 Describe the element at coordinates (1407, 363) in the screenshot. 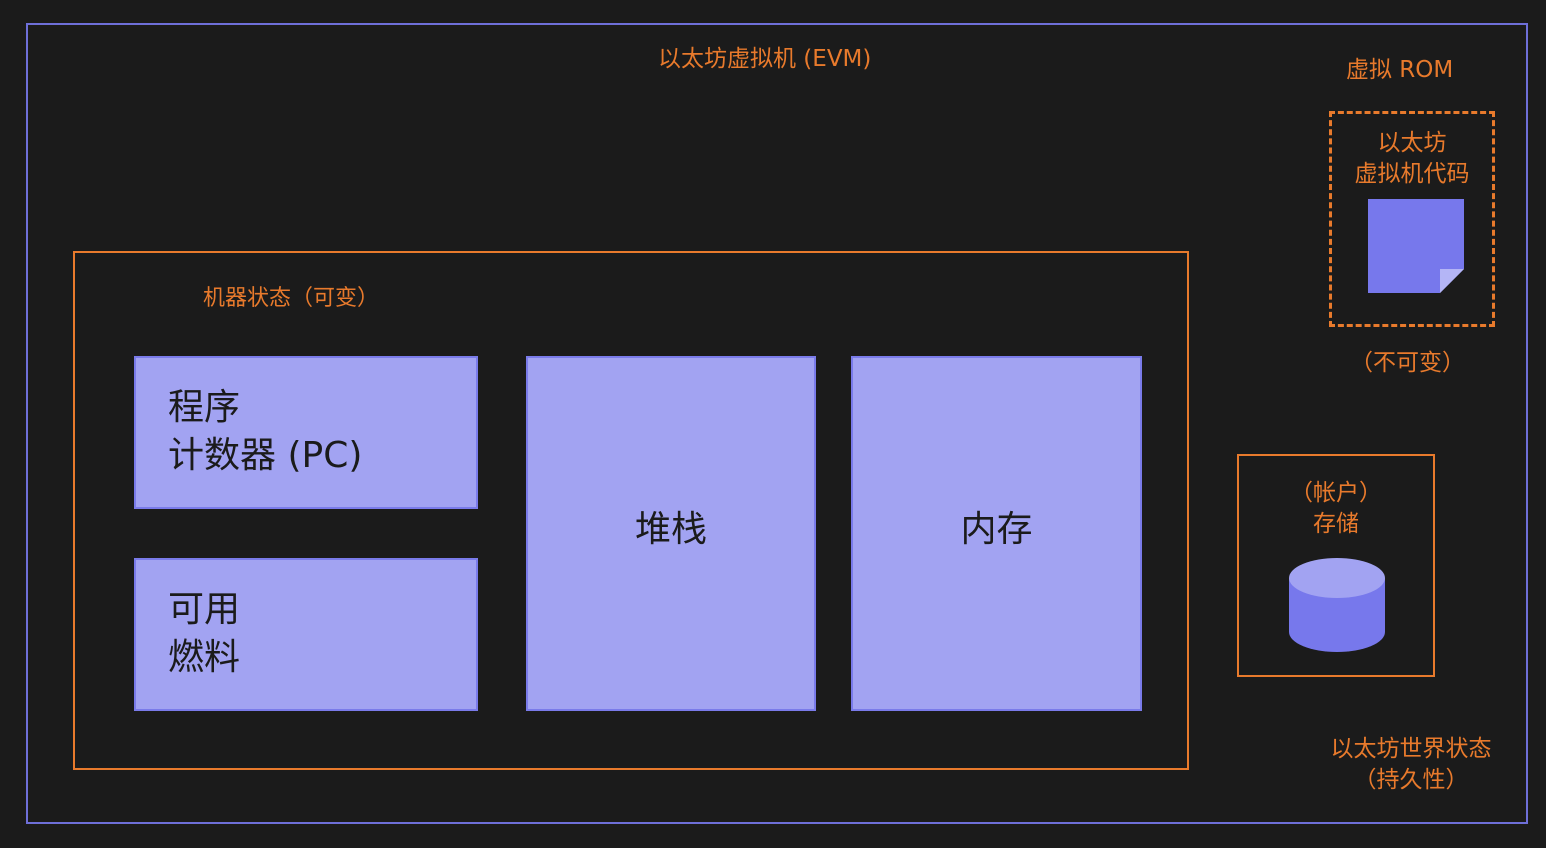

I see `immutable-label: （不可变）` at that location.